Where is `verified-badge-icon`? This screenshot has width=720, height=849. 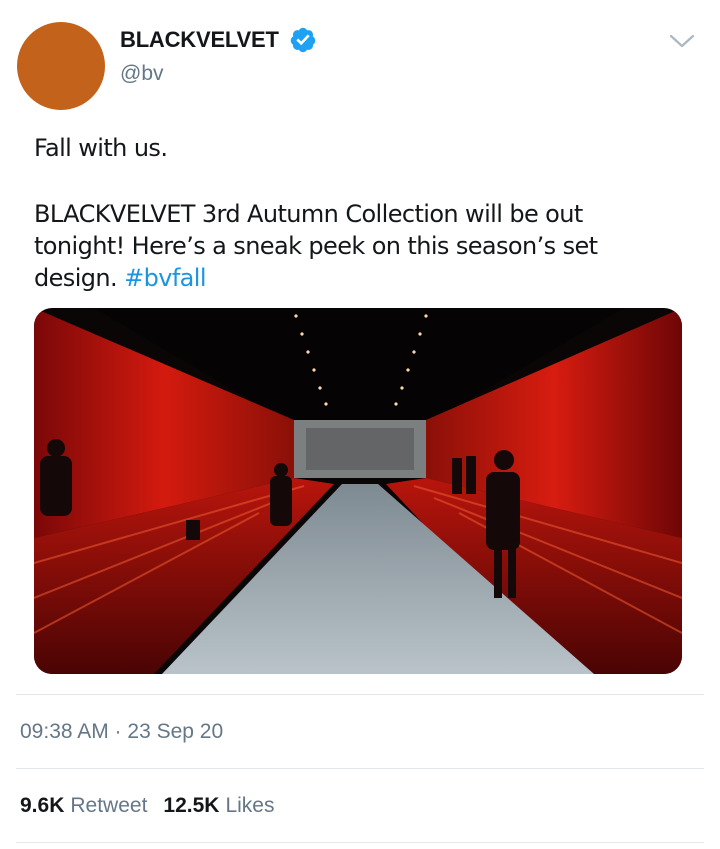
verified-badge-icon is located at coordinates (303, 40).